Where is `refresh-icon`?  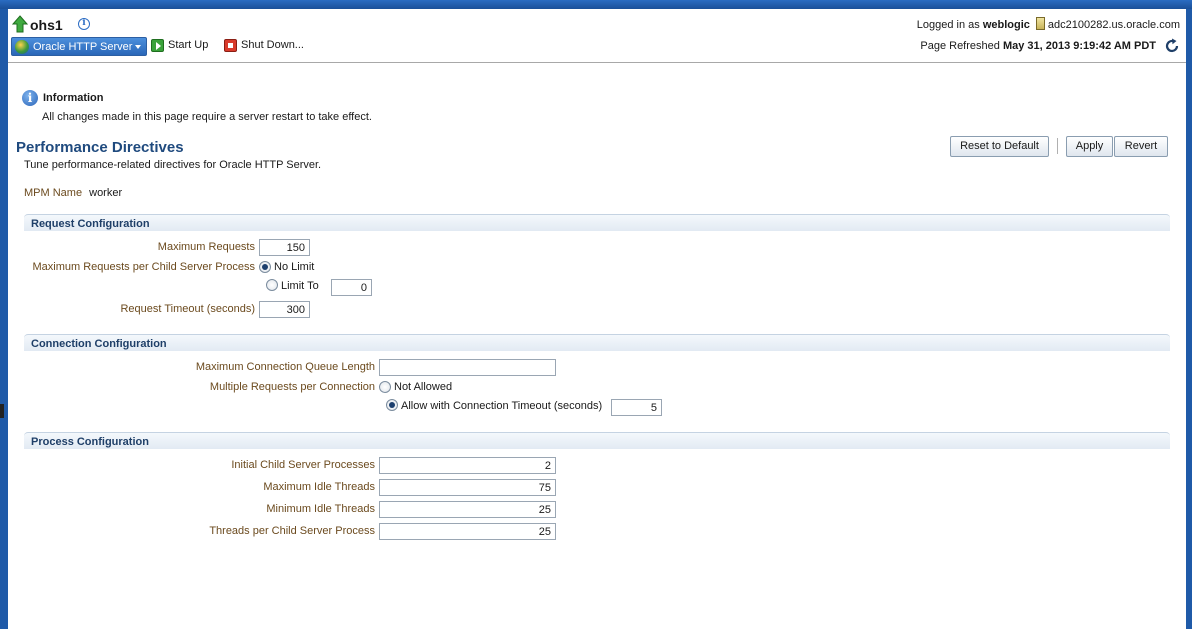 refresh-icon is located at coordinates (1172, 46).